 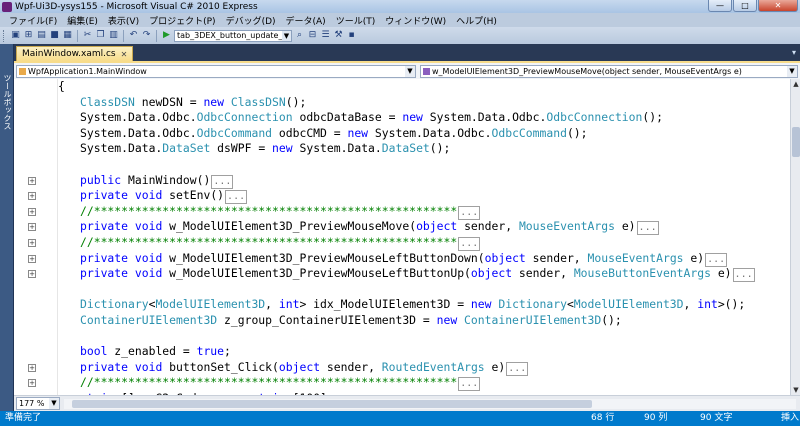 What do you see at coordinates (7, 102) in the screenshot?
I see `toolbox-label: ツールボックス` at bounding box center [7, 102].